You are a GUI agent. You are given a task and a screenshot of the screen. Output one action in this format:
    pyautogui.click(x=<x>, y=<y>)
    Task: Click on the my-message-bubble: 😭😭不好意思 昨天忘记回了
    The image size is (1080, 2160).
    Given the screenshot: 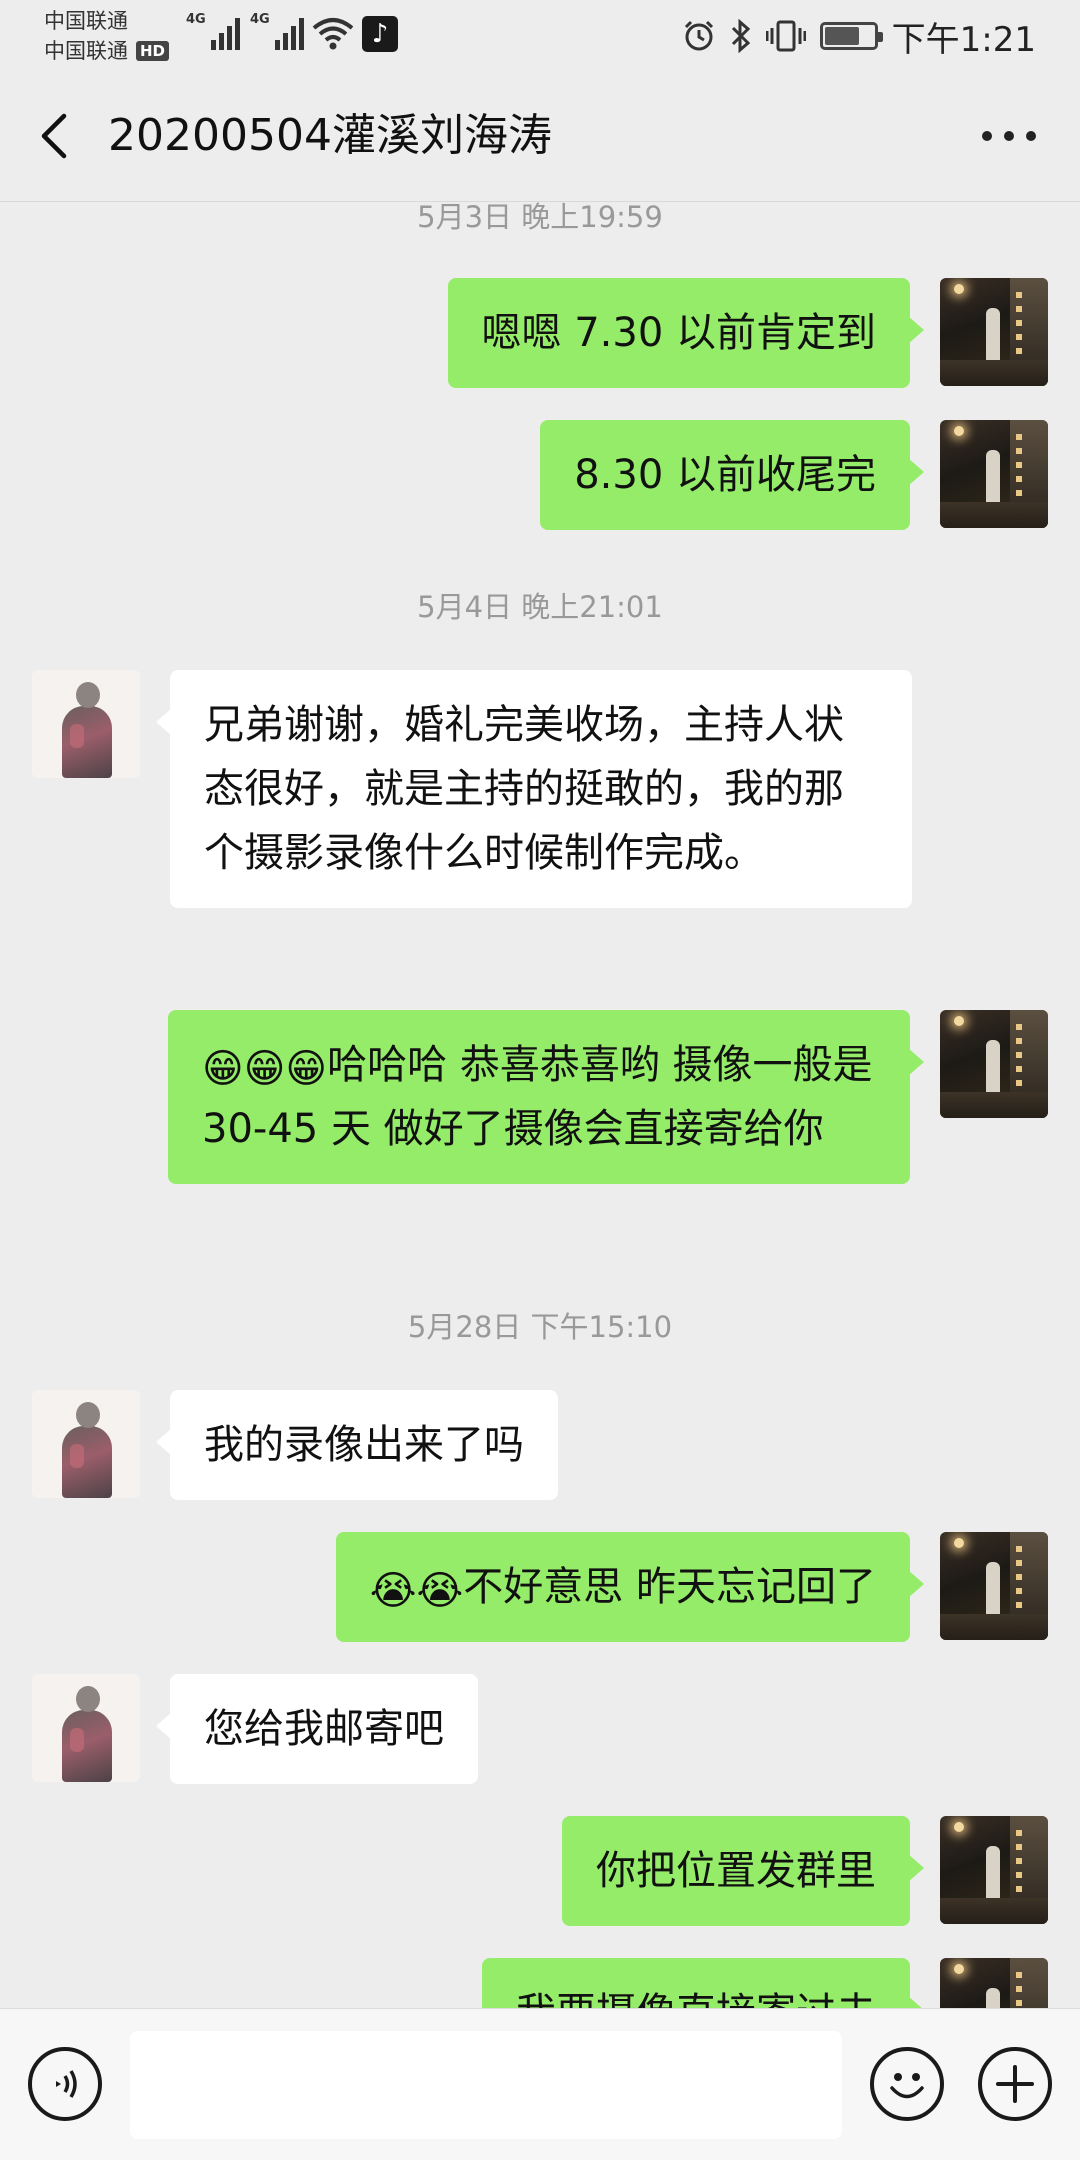 What is the action you would take?
    pyautogui.click(x=630, y=1587)
    